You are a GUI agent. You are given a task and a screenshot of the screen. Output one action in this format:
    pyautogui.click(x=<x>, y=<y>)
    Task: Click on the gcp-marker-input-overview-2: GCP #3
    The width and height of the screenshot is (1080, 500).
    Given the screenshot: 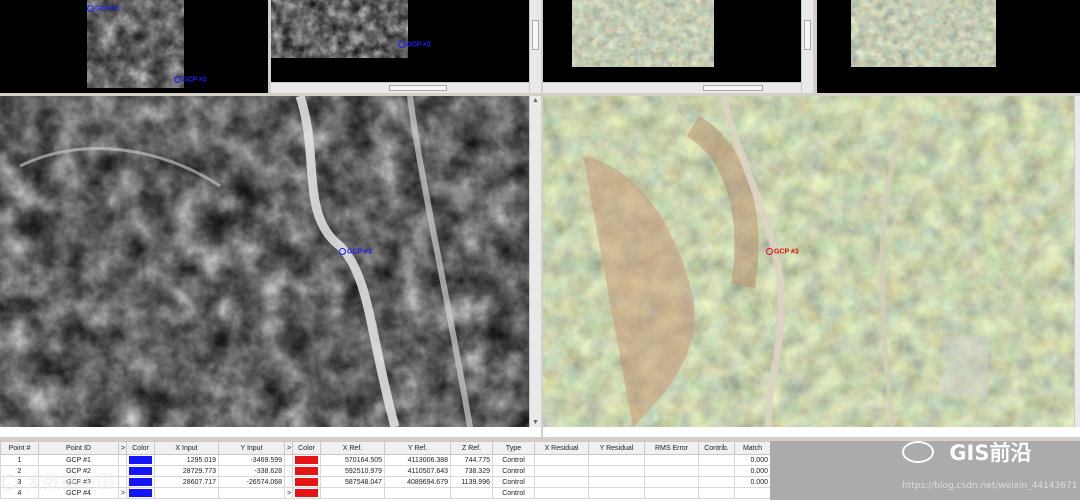 What is the action you would take?
    pyautogui.click(x=190, y=79)
    